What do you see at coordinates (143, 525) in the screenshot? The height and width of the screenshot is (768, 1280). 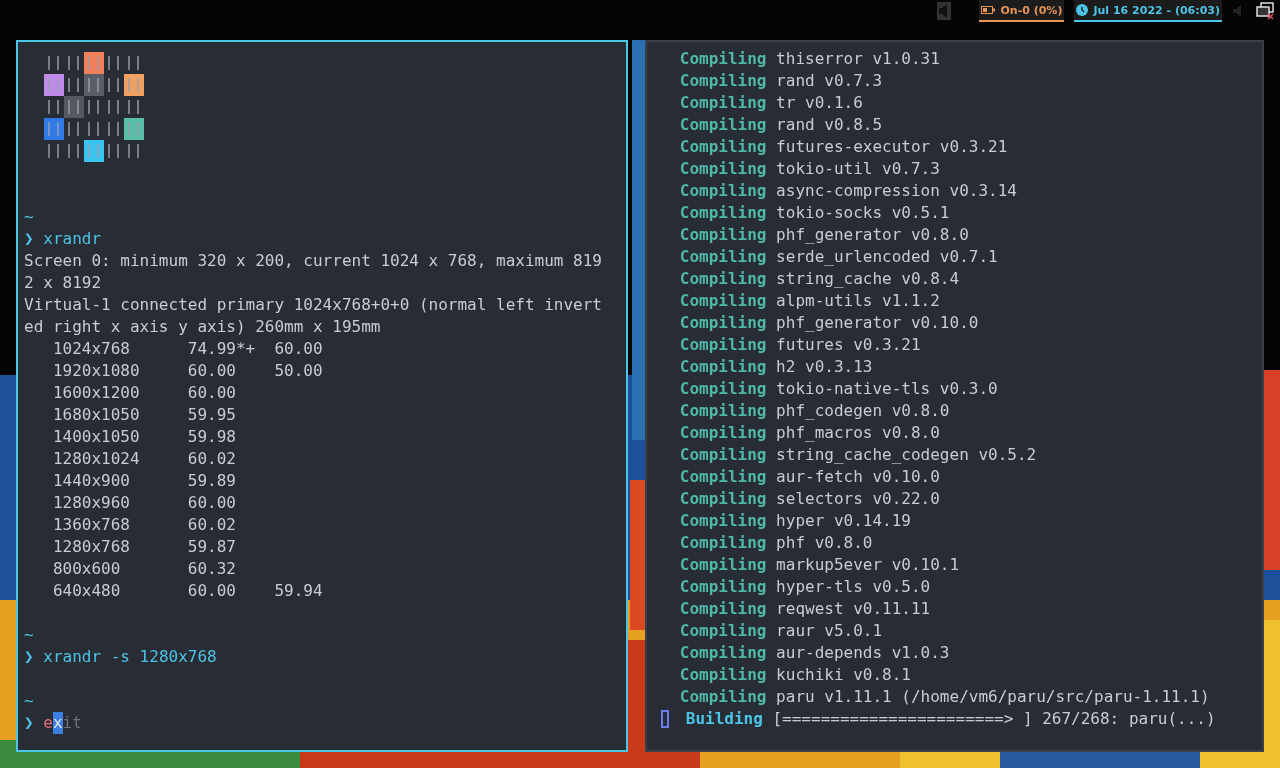 I see `output-line: 1360x768 60.02` at bounding box center [143, 525].